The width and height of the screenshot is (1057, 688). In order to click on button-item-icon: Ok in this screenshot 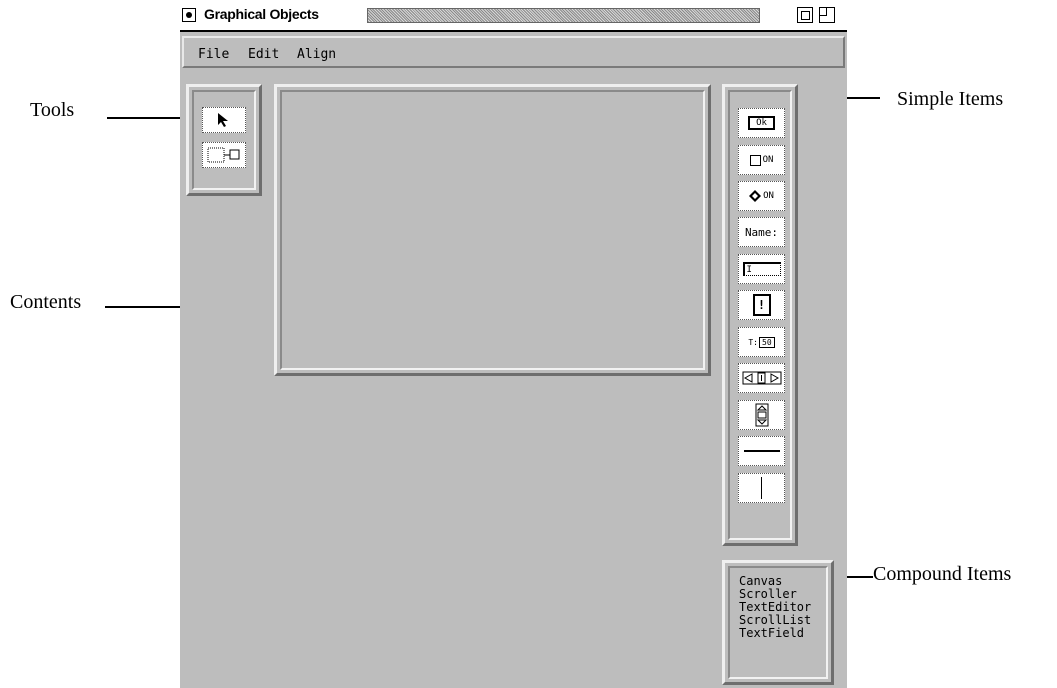, I will do `click(761, 123)`.